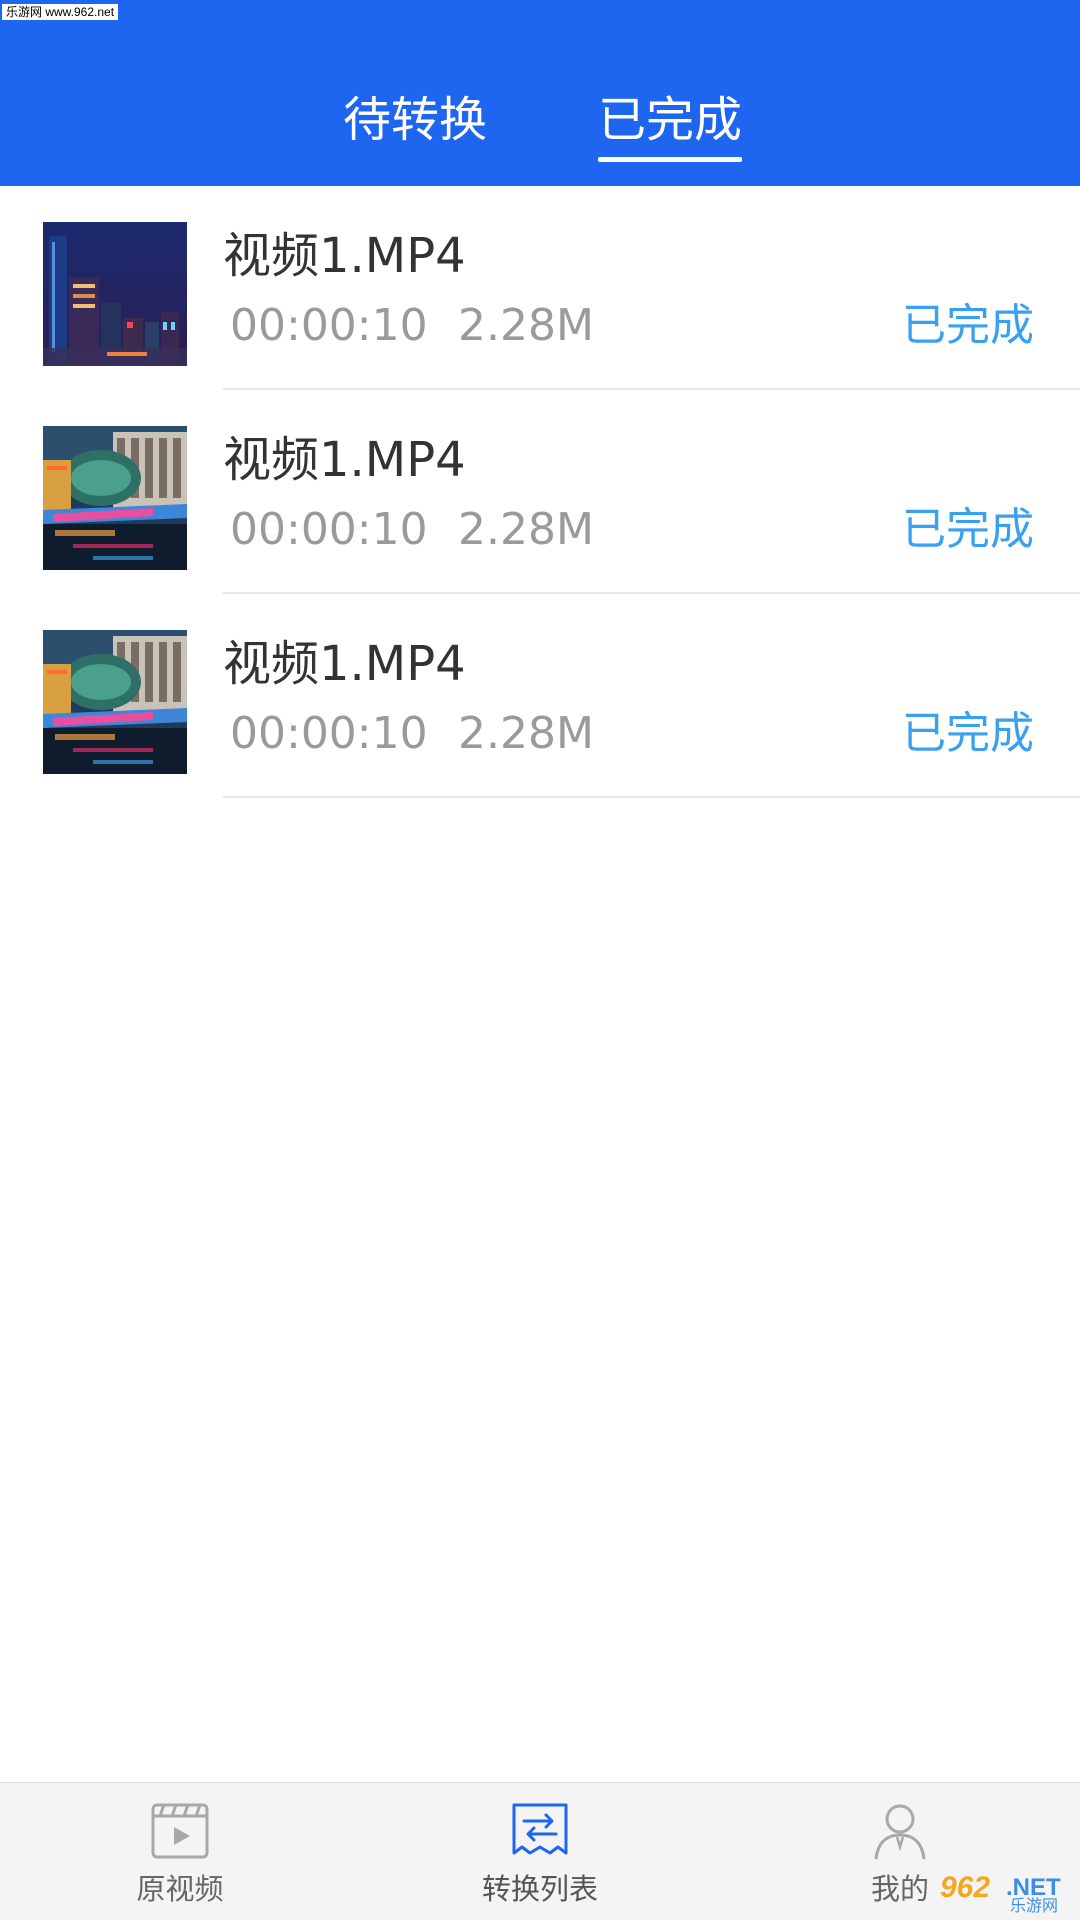 The height and width of the screenshot is (1920, 1080). What do you see at coordinates (180, 1831) in the screenshot?
I see `video-clapper-icon` at bounding box center [180, 1831].